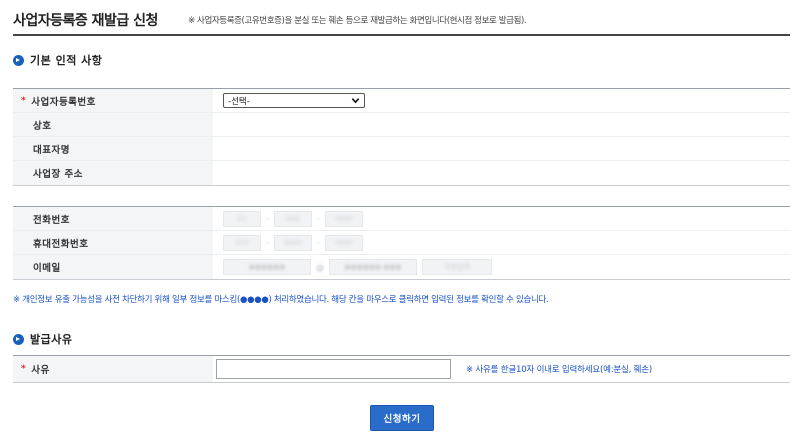 The width and height of the screenshot is (800, 447). Describe the element at coordinates (113, 218) in the screenshot. I see `field-label: 전화번호` at that location.